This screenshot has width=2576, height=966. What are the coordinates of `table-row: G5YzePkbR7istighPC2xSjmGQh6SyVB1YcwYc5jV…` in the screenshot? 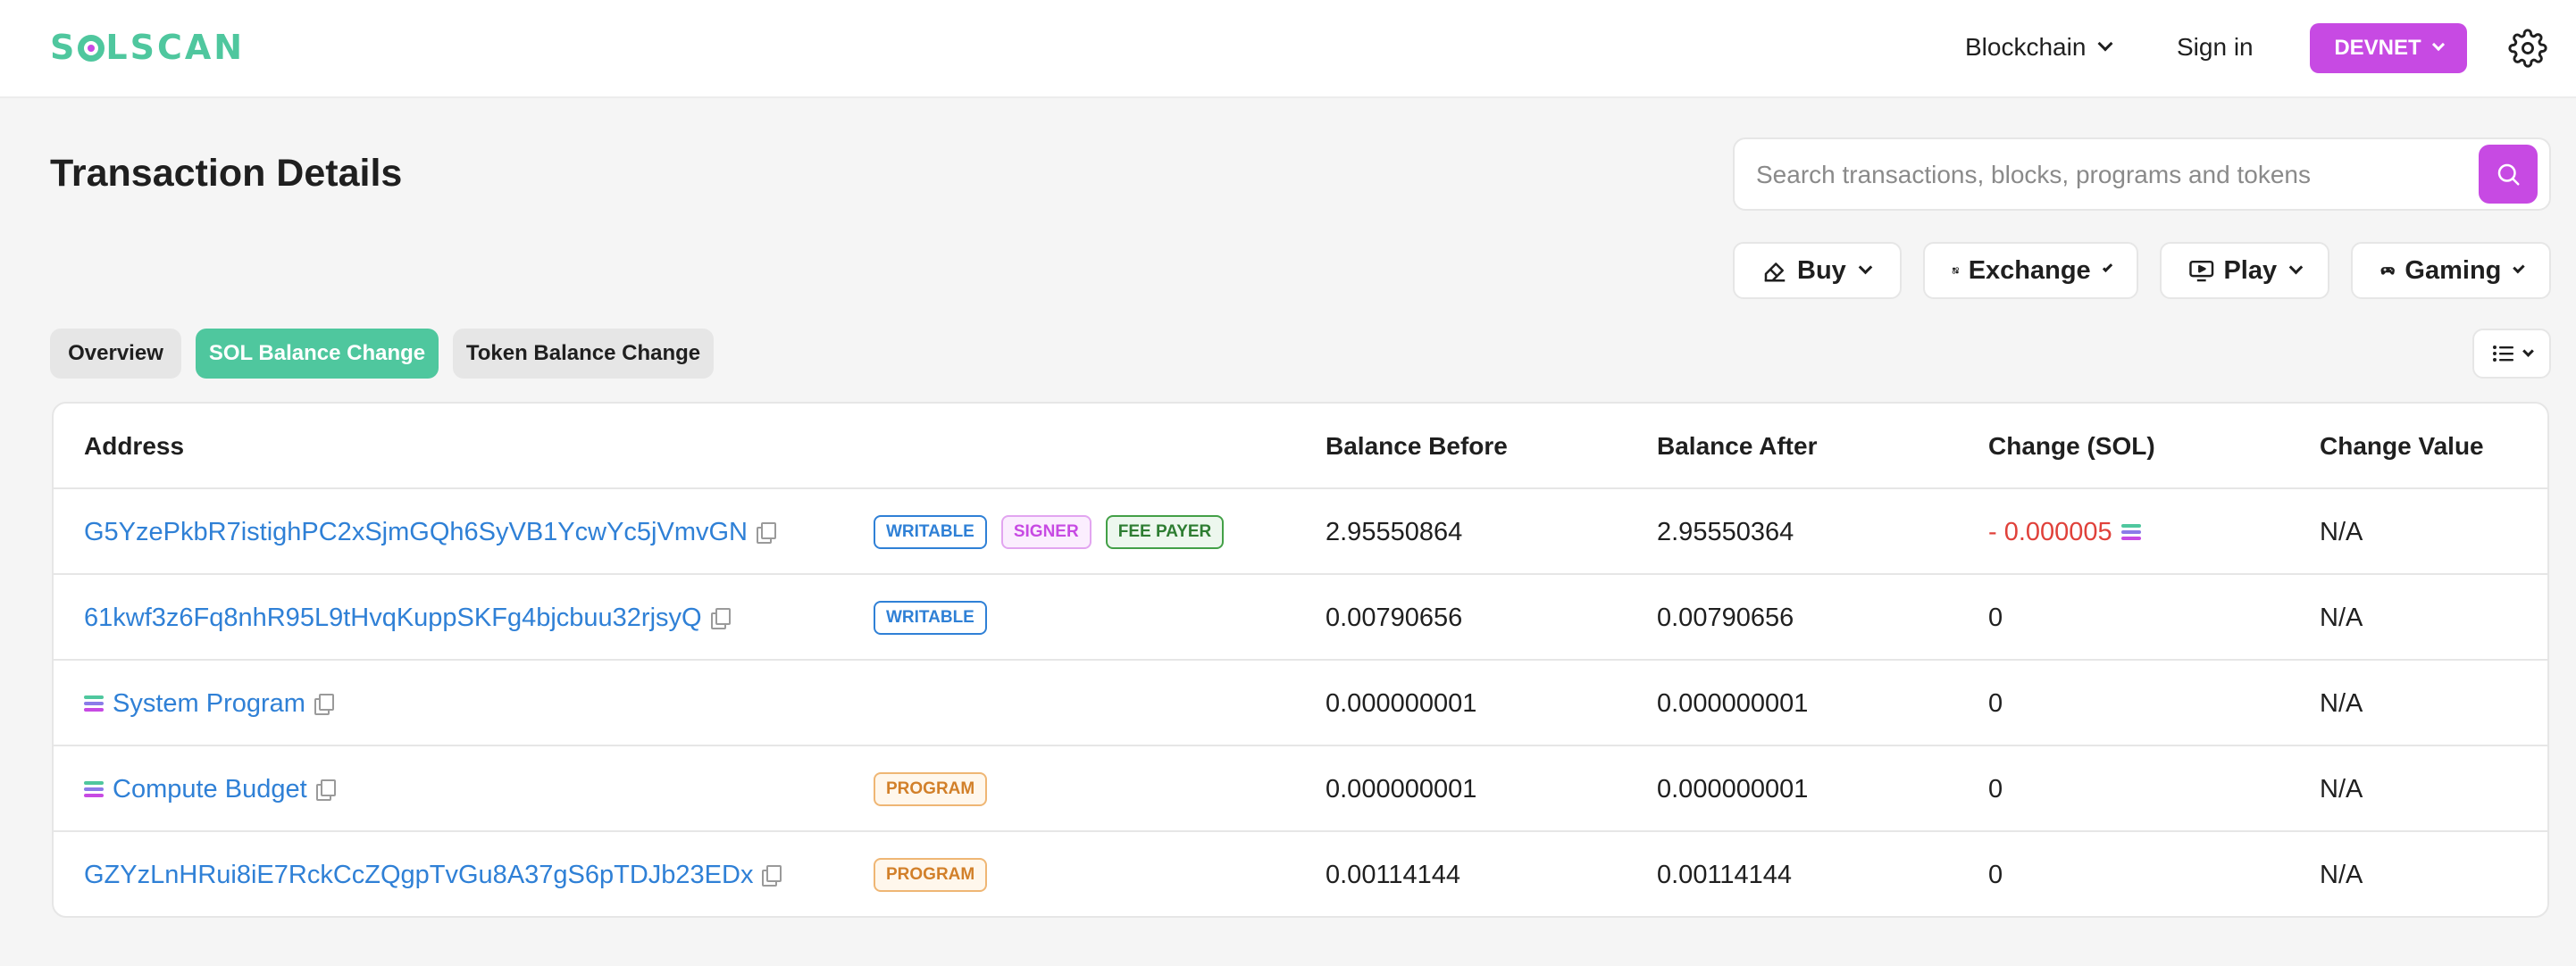 It's located at (1301, 532).